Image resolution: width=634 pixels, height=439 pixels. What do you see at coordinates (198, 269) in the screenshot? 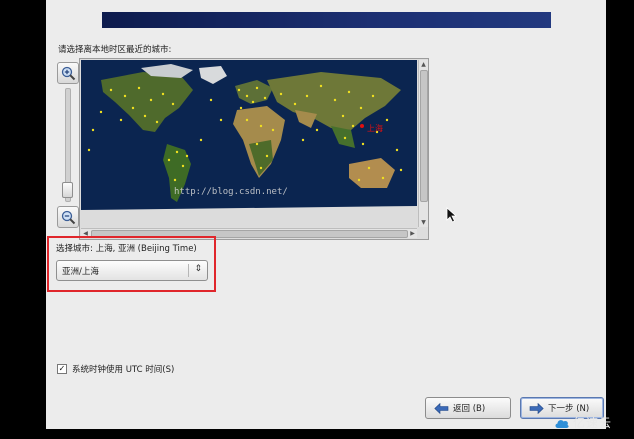
I see `updown-chevron-icon: ⇕` at bounding box center [198, 269].